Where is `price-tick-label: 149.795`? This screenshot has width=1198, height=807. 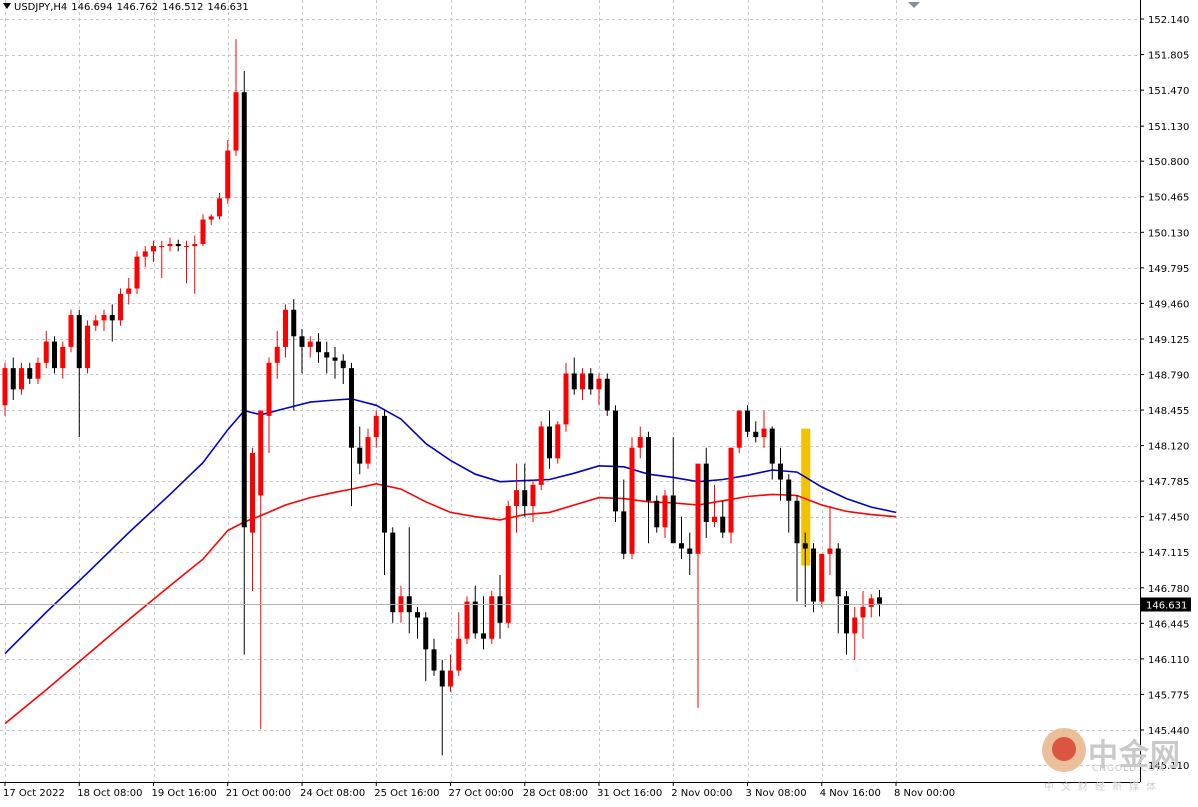 price-tick-label: 149.795 is located at coordinates (1168, 269).